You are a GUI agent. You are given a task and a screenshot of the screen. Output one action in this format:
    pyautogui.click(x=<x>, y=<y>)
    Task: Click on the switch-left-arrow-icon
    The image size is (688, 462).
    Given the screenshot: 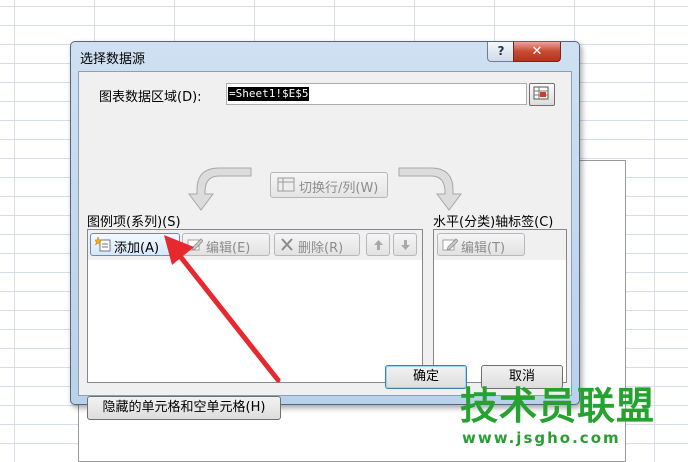 What is the action you would take?
    pyautogui.click(x=220, y=189)
    